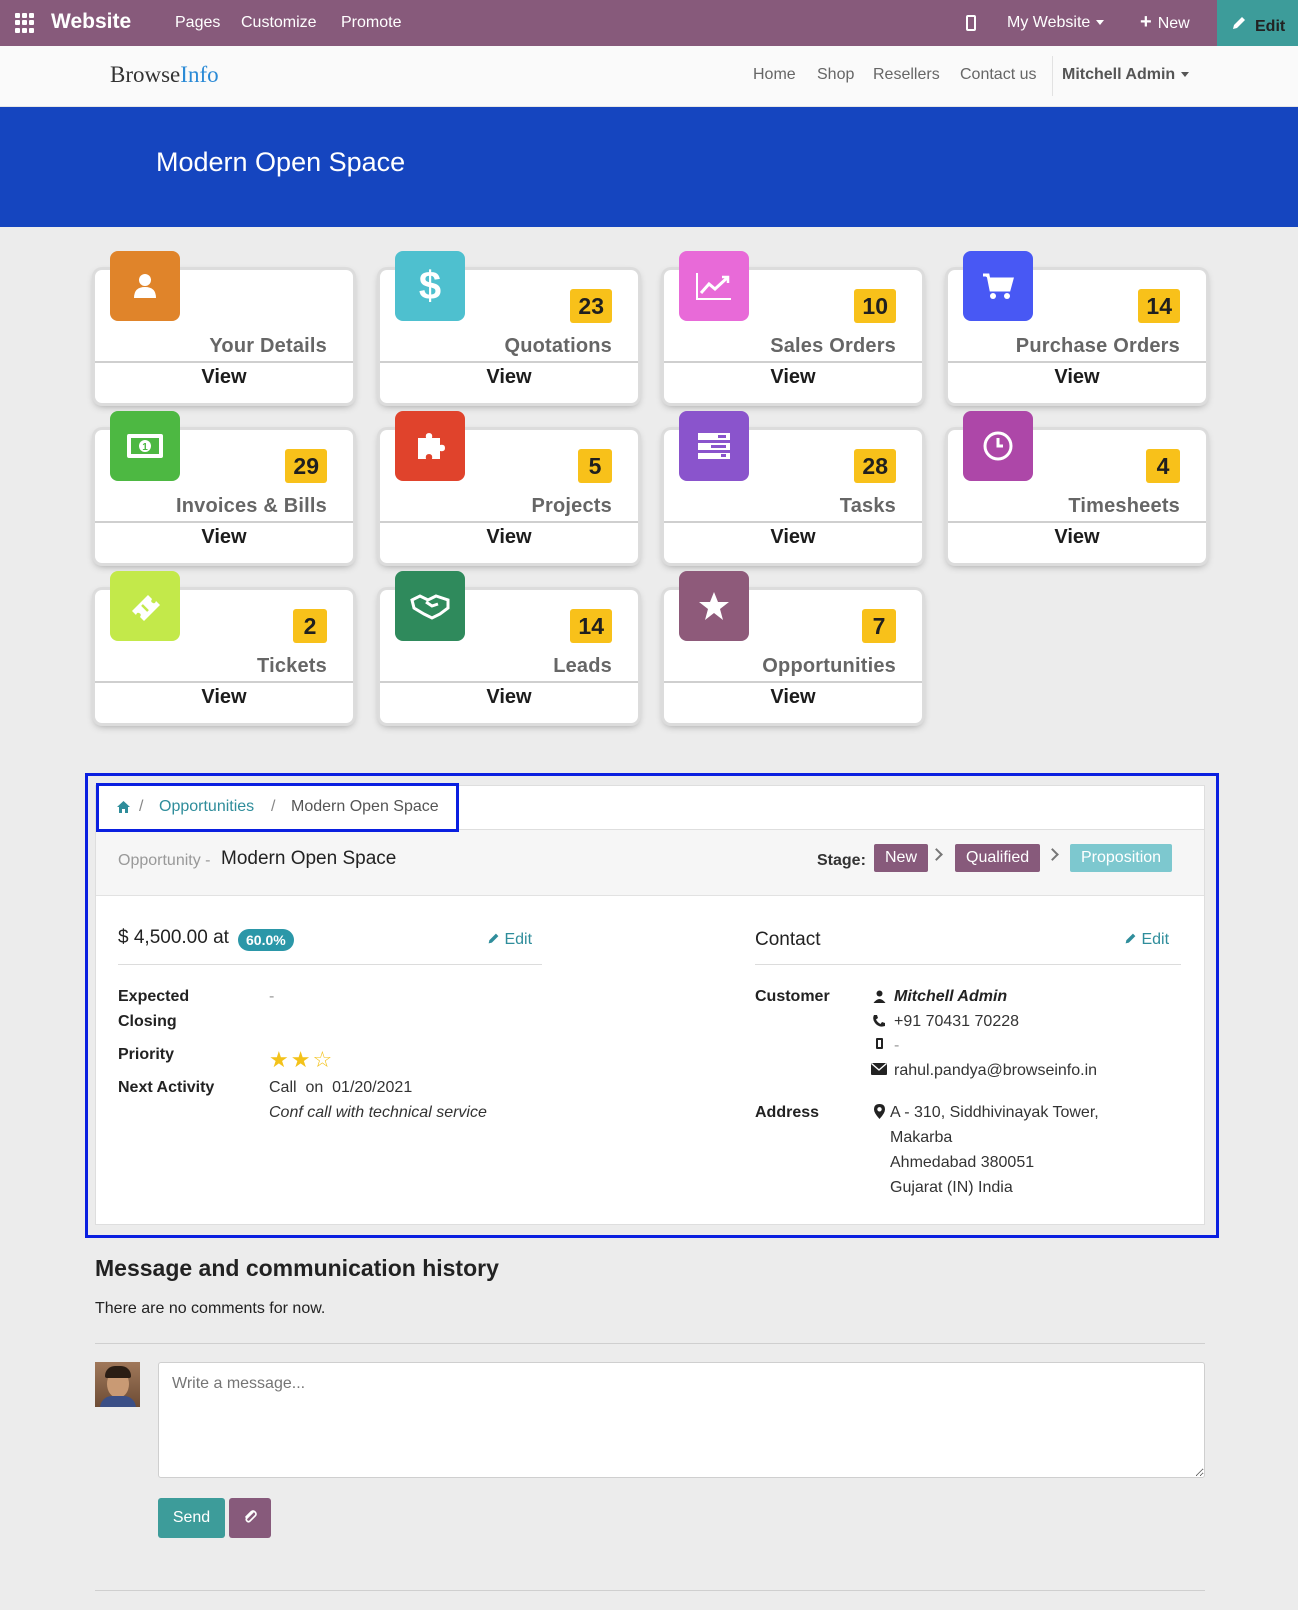  What do you see at coordinates (251, 506) in the screenshot?
I see `card-title: Invoices & Bills` at bounding box center [251, 506].